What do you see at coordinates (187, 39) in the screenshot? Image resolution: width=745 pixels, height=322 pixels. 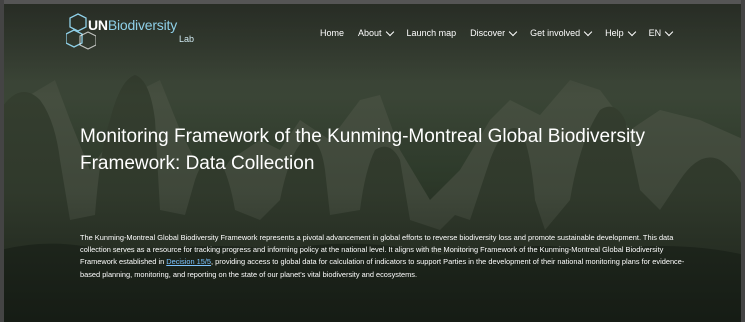 I see `logo-lab-text: Lab` at bounding box center [187, 39].